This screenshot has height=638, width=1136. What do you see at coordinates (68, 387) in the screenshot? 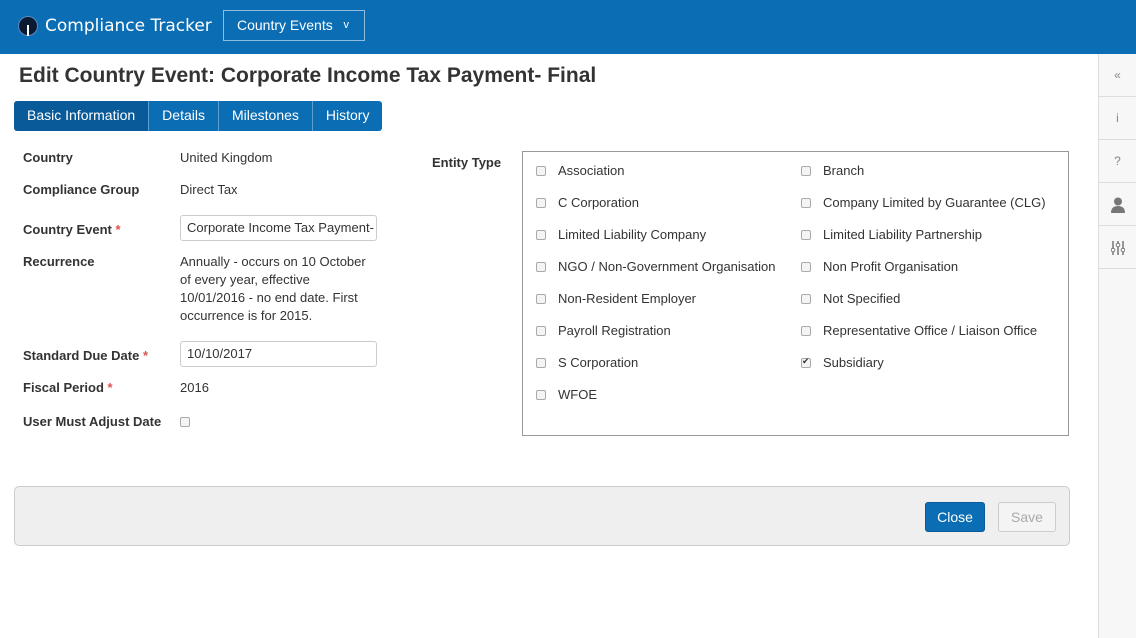
I see `fiscal-label: Fiscal Period *` at bounding box center [68, 387].